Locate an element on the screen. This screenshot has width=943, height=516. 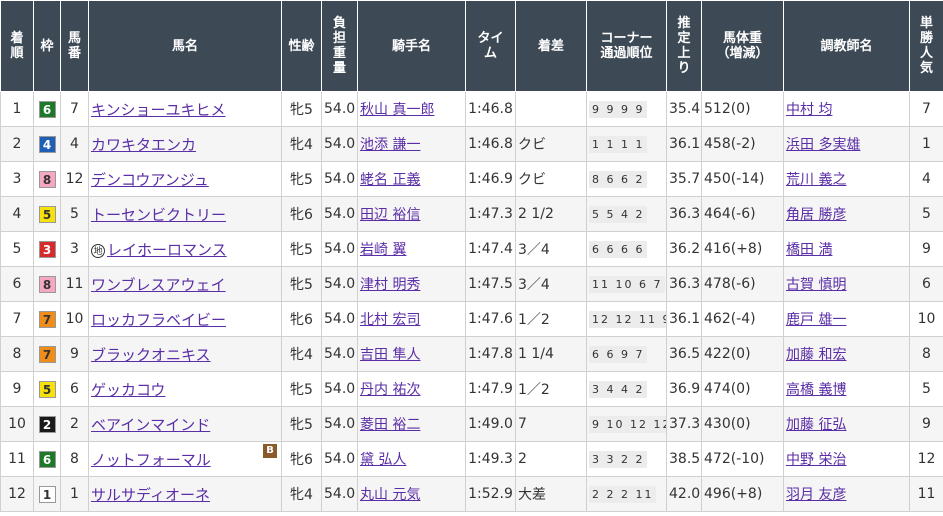
trainer-link: 中野 栄治 is located at coordinates (816, 460).